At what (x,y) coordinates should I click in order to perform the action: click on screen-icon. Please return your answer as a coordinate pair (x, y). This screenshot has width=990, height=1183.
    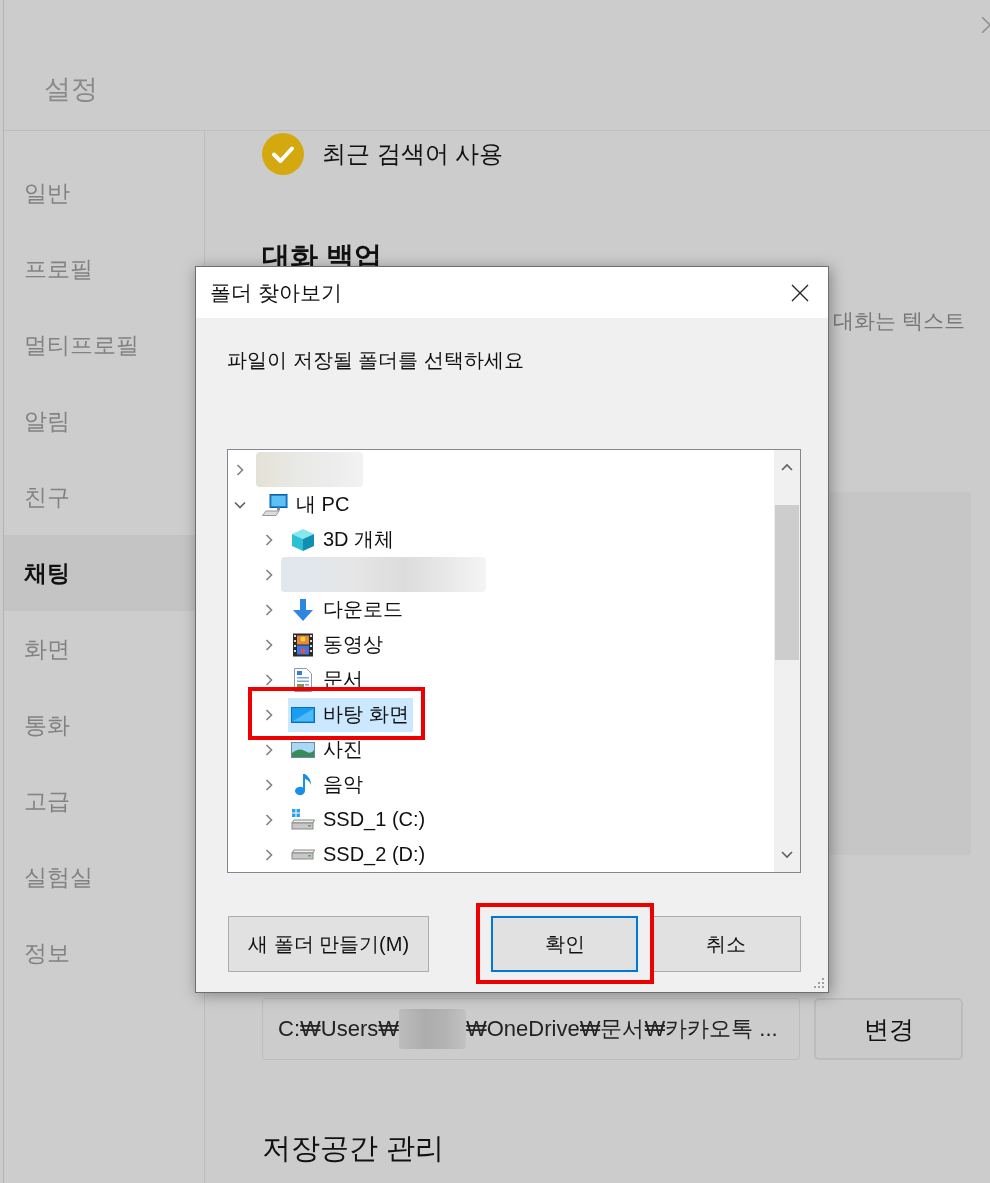
    Looking at the image, I should click on (303, 714).